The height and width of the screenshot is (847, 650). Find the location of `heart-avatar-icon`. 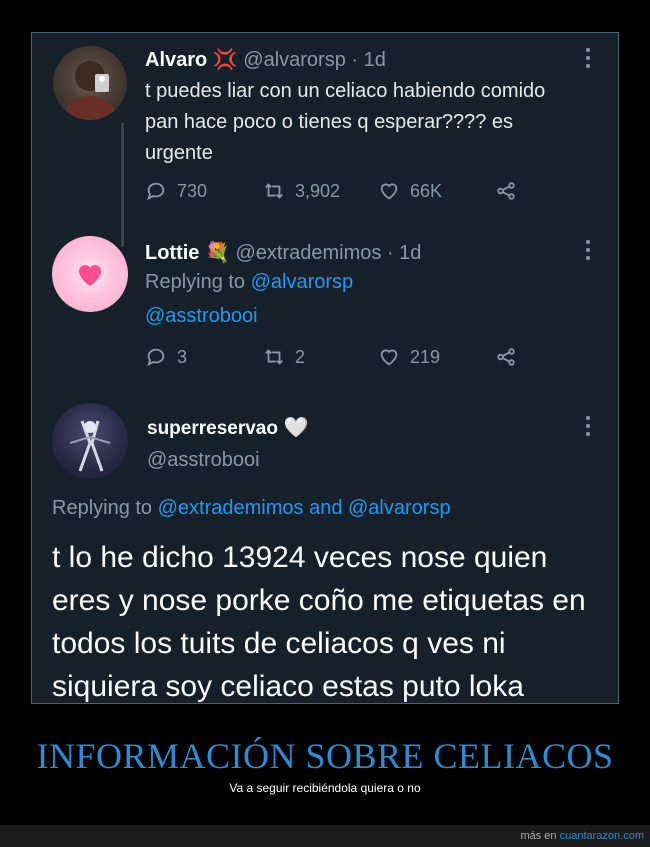

heart-avatar-icon is located at coordinates (90, 275).